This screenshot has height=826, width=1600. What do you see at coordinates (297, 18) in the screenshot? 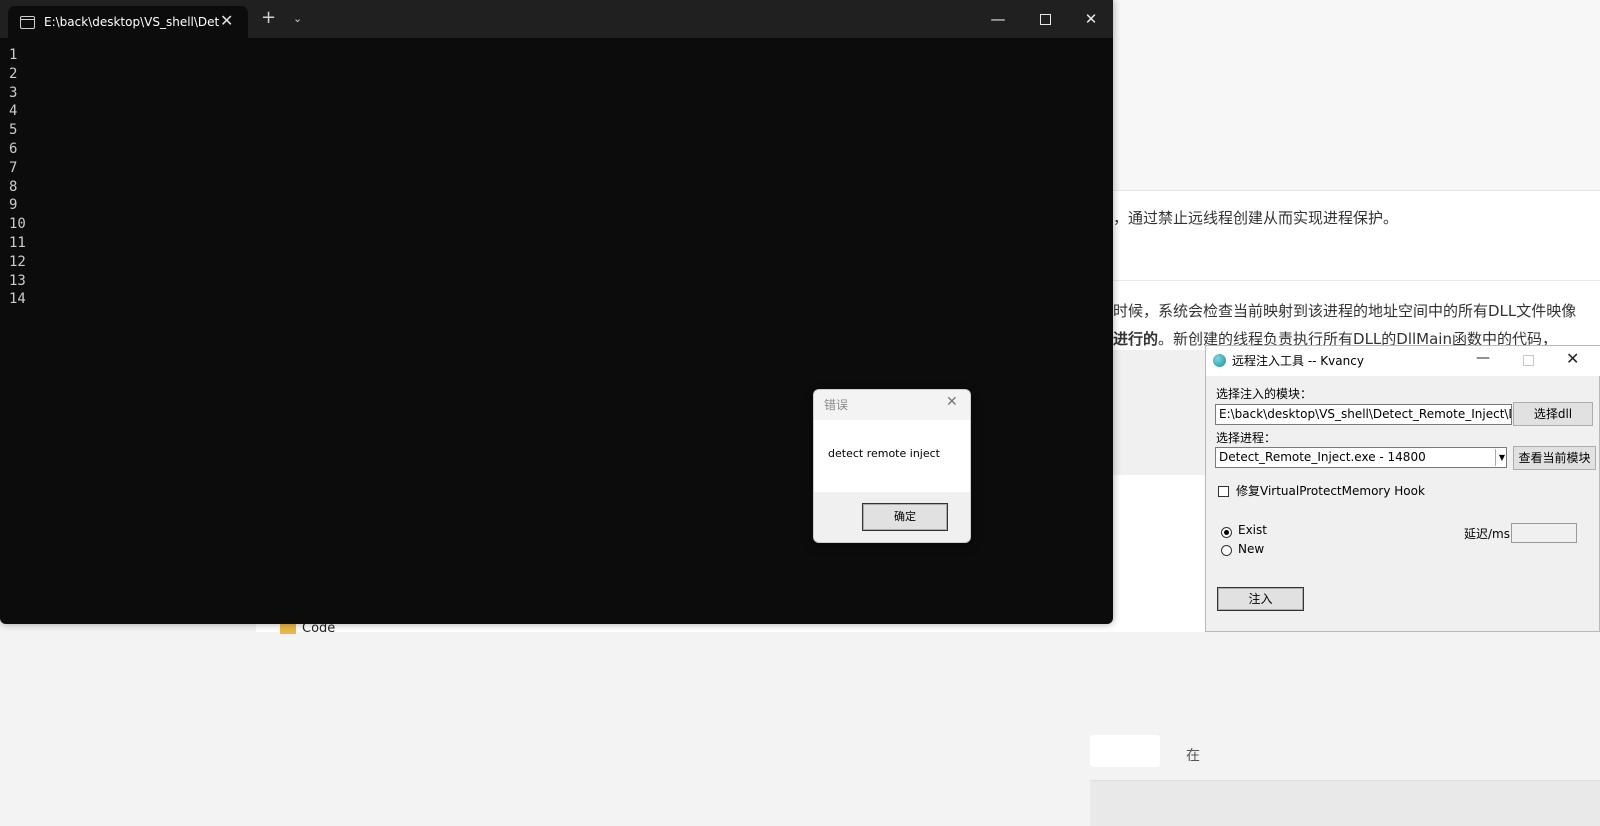
I see `chevron-down-icon: ⌄` at bounding box center [297, 18].